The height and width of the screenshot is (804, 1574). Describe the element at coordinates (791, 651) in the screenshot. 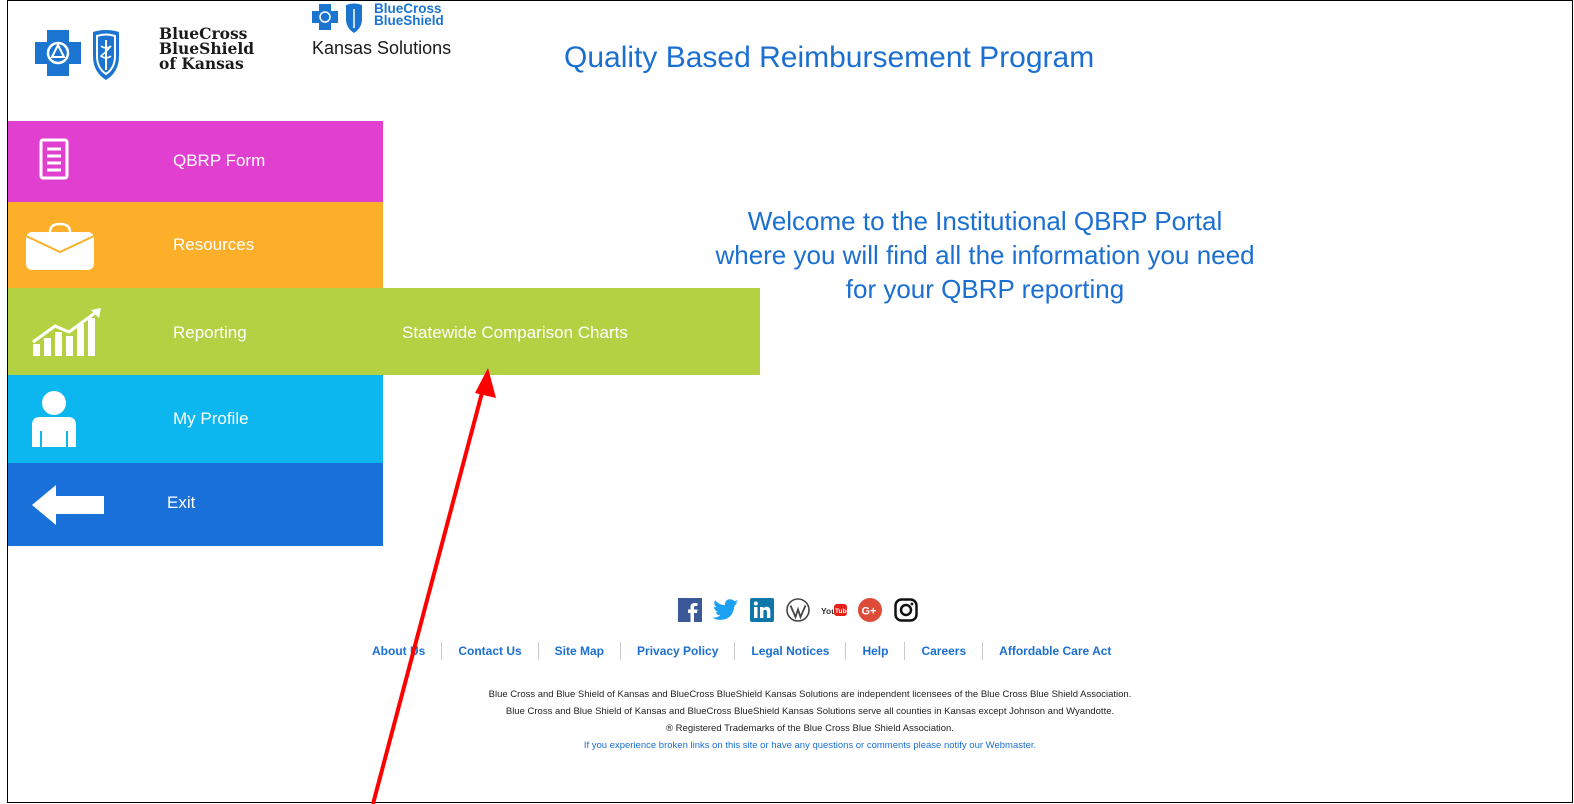

I see `footer-link-legal-notices: Legal Notices` at that location.